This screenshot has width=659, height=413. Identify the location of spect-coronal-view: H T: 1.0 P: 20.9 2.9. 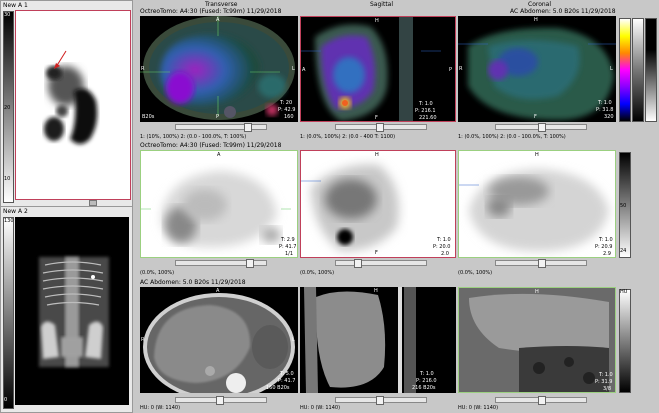
(537, 204).